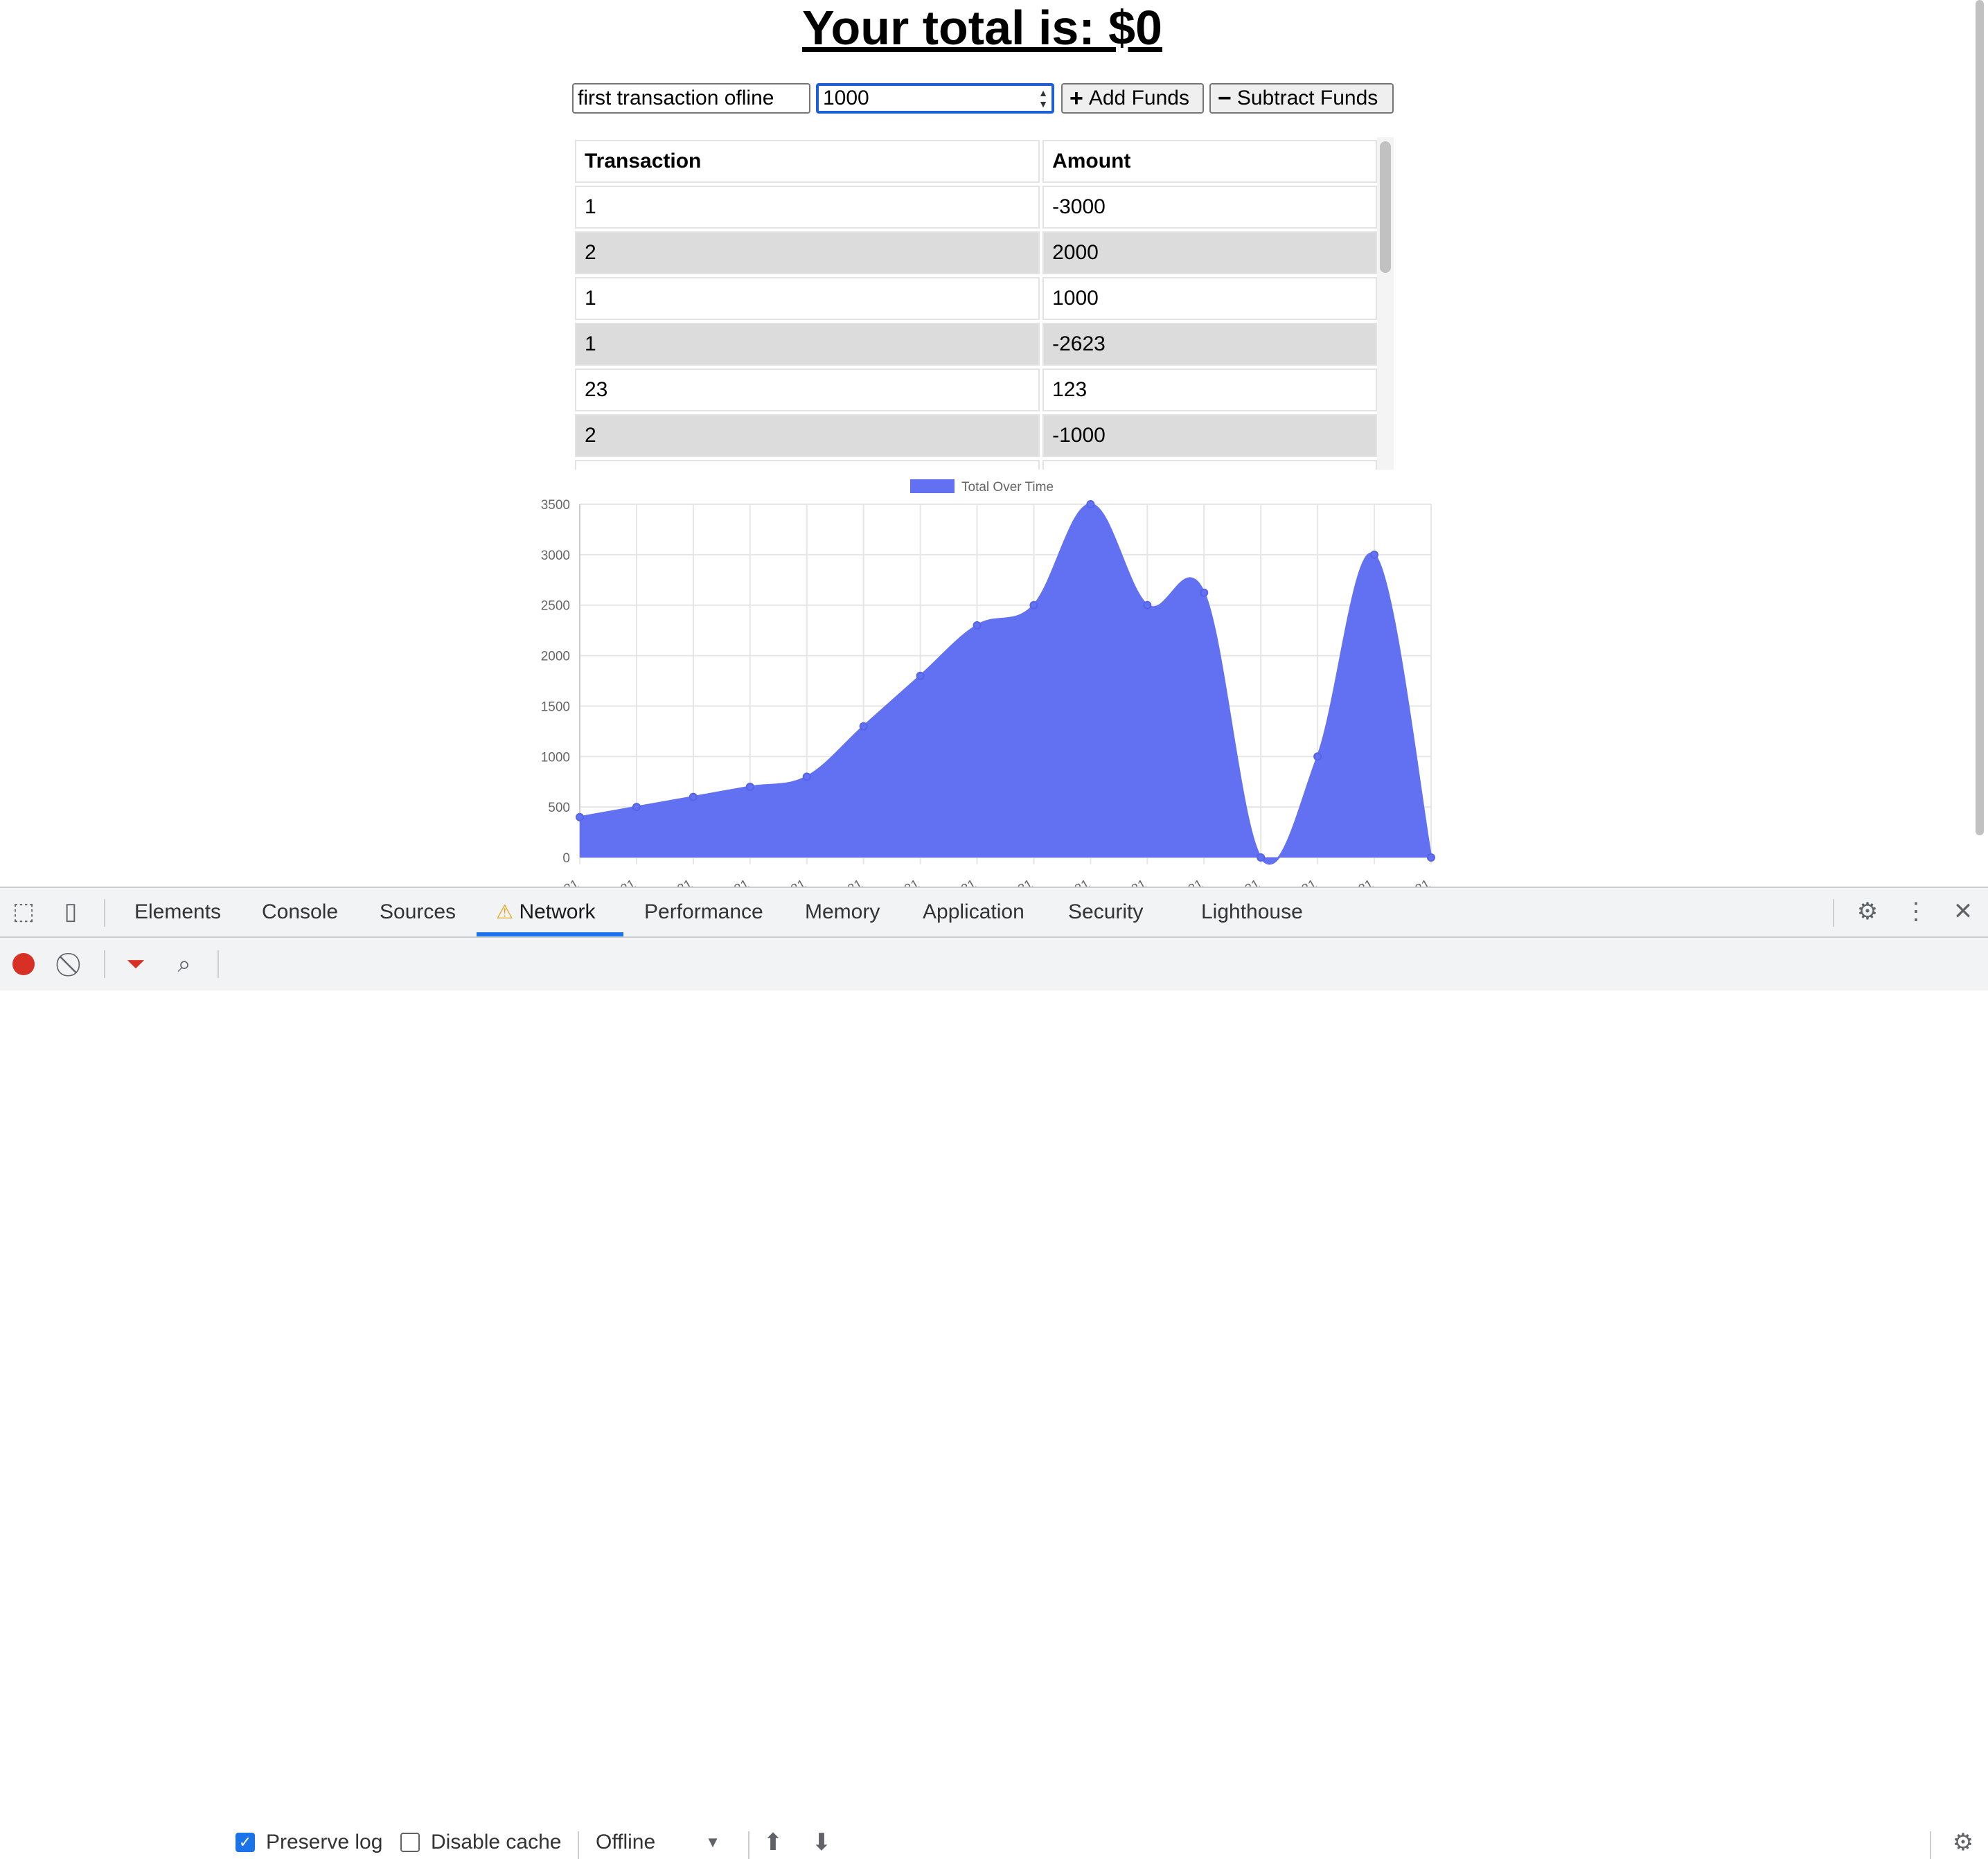 The image size is (1988, 1859). What do you see at coordinates (555, 607) in the screenshot?
I see `y-tick-label: 2500` at bounding box center [555, 607].